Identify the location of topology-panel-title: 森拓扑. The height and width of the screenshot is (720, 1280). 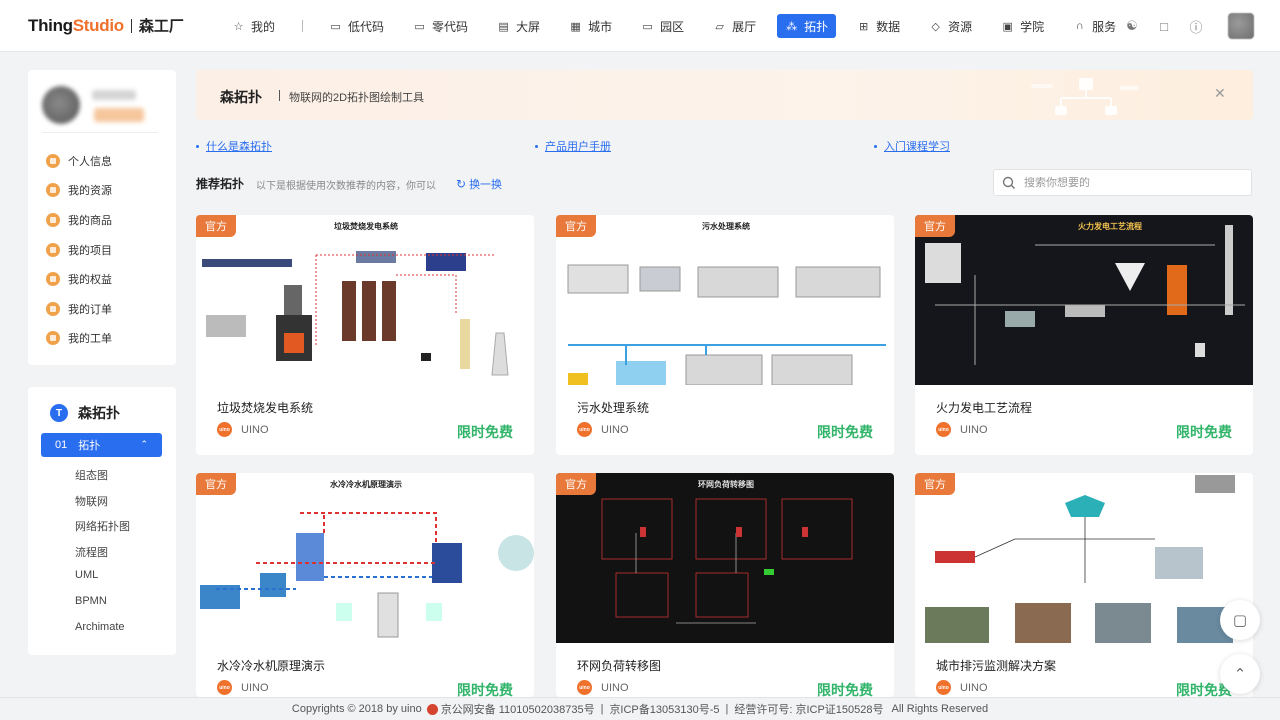
(99, 413).